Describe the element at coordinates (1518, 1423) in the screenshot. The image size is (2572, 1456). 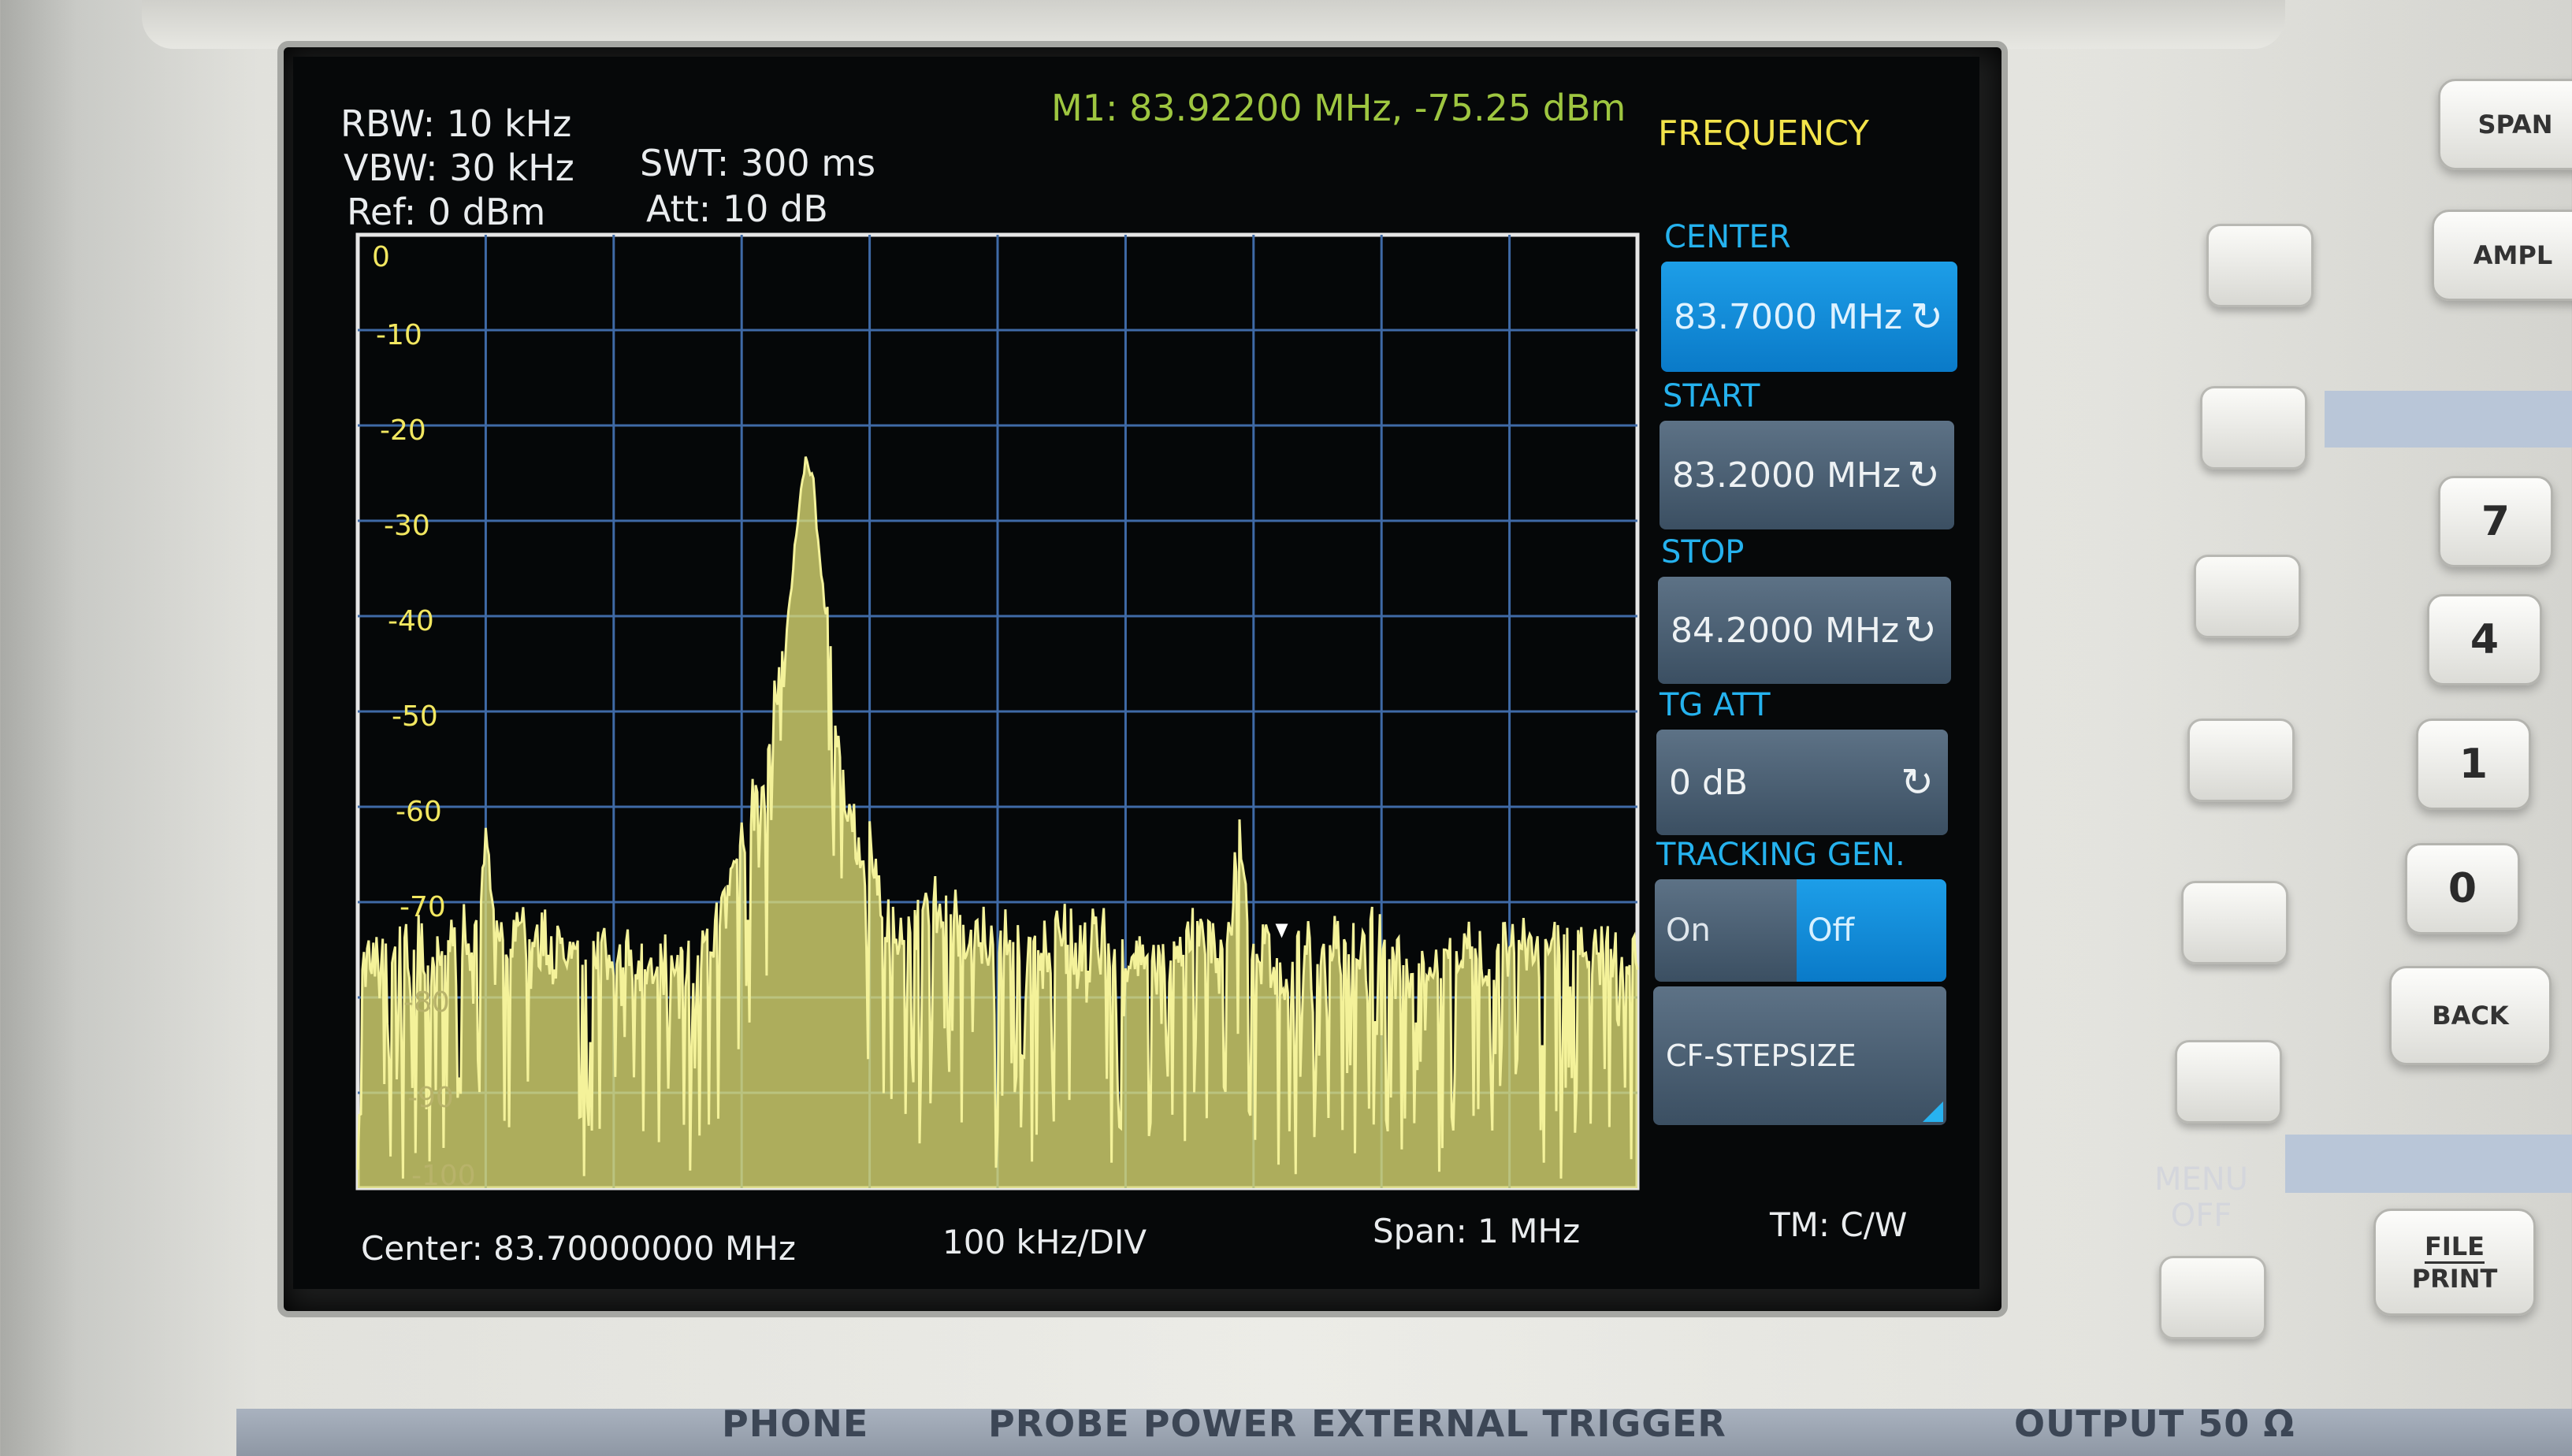
I see `external-trigger-label: EXTERNAL TRIGGER` at that location.